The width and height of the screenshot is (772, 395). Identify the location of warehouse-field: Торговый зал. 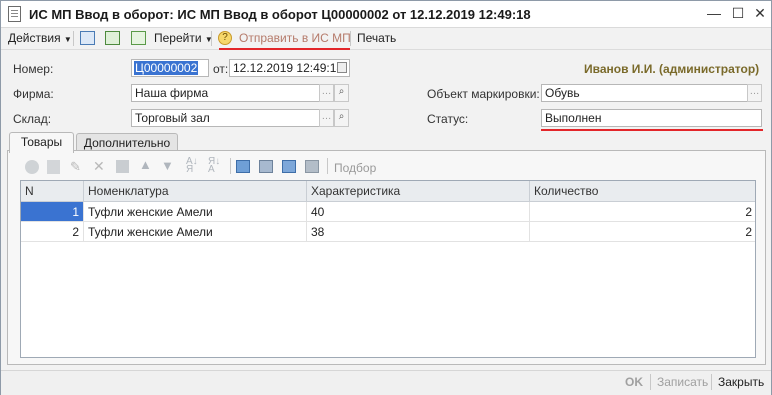
(232, 118).